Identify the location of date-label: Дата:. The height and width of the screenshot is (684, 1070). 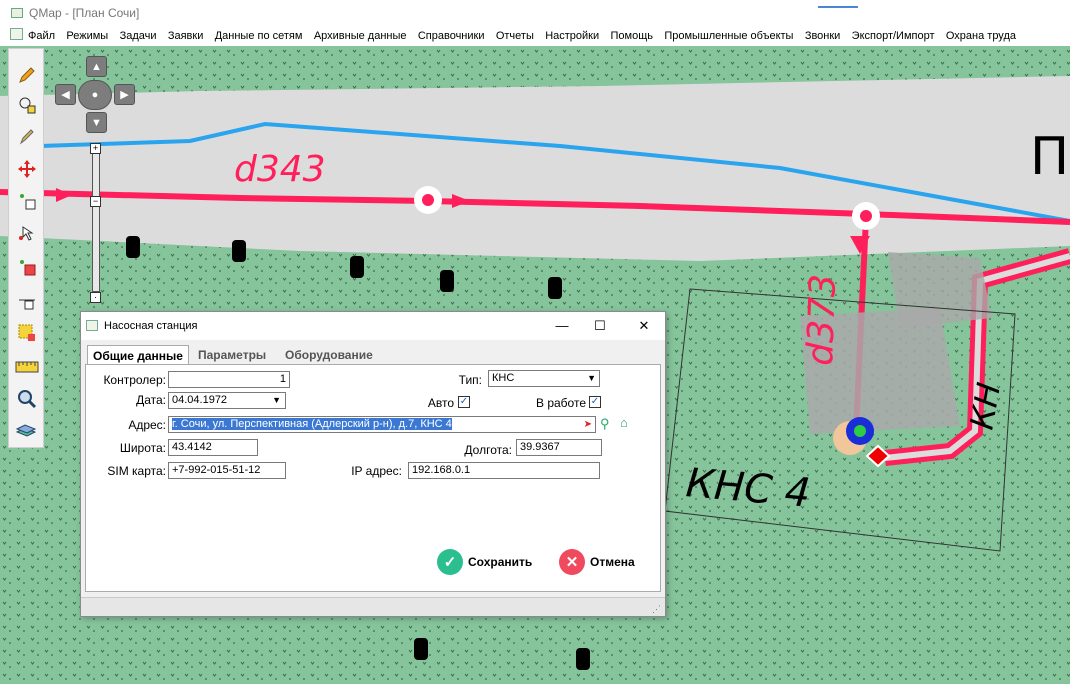
(151, 400).